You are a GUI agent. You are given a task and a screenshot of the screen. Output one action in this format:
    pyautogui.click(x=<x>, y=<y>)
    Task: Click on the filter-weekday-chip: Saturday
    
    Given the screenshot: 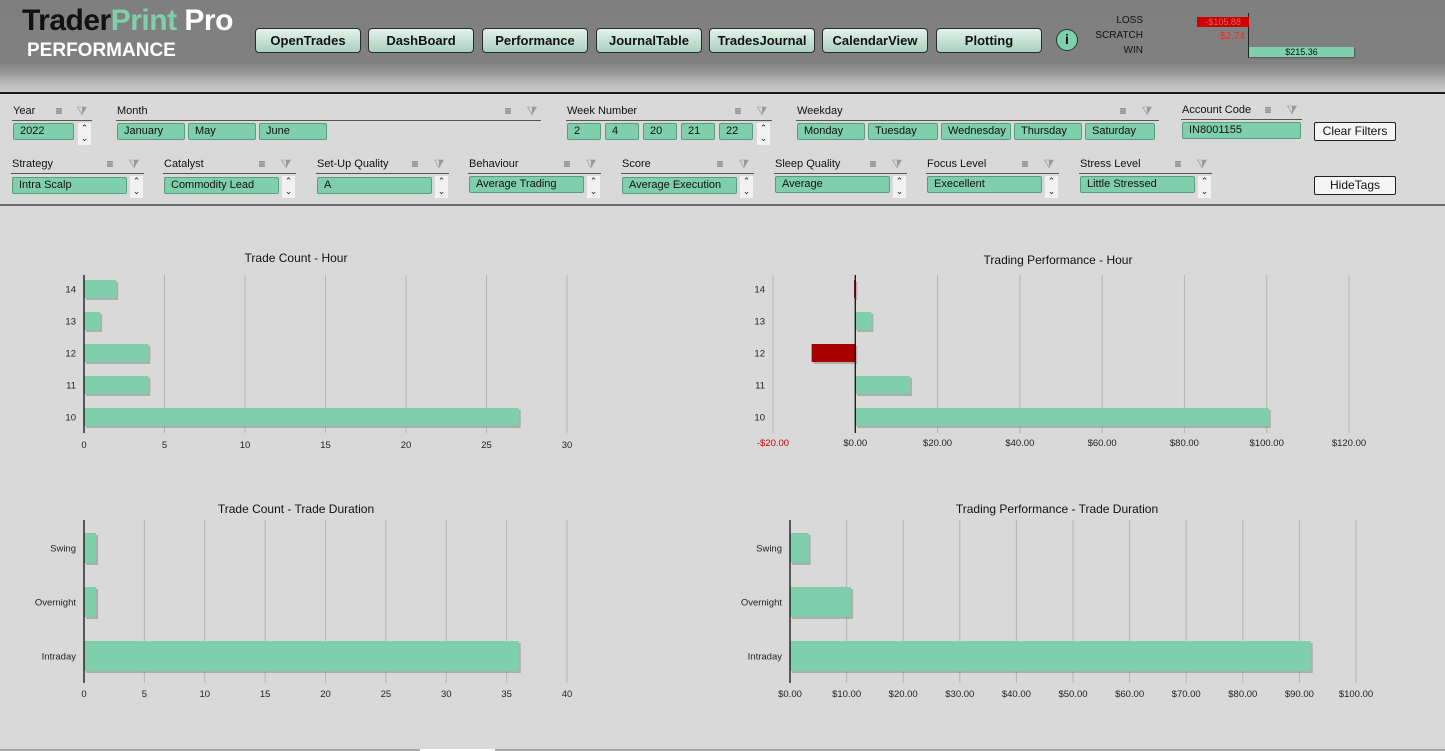 What is the action you would take?
    pyautogui.click(x=1120, y=131)
    